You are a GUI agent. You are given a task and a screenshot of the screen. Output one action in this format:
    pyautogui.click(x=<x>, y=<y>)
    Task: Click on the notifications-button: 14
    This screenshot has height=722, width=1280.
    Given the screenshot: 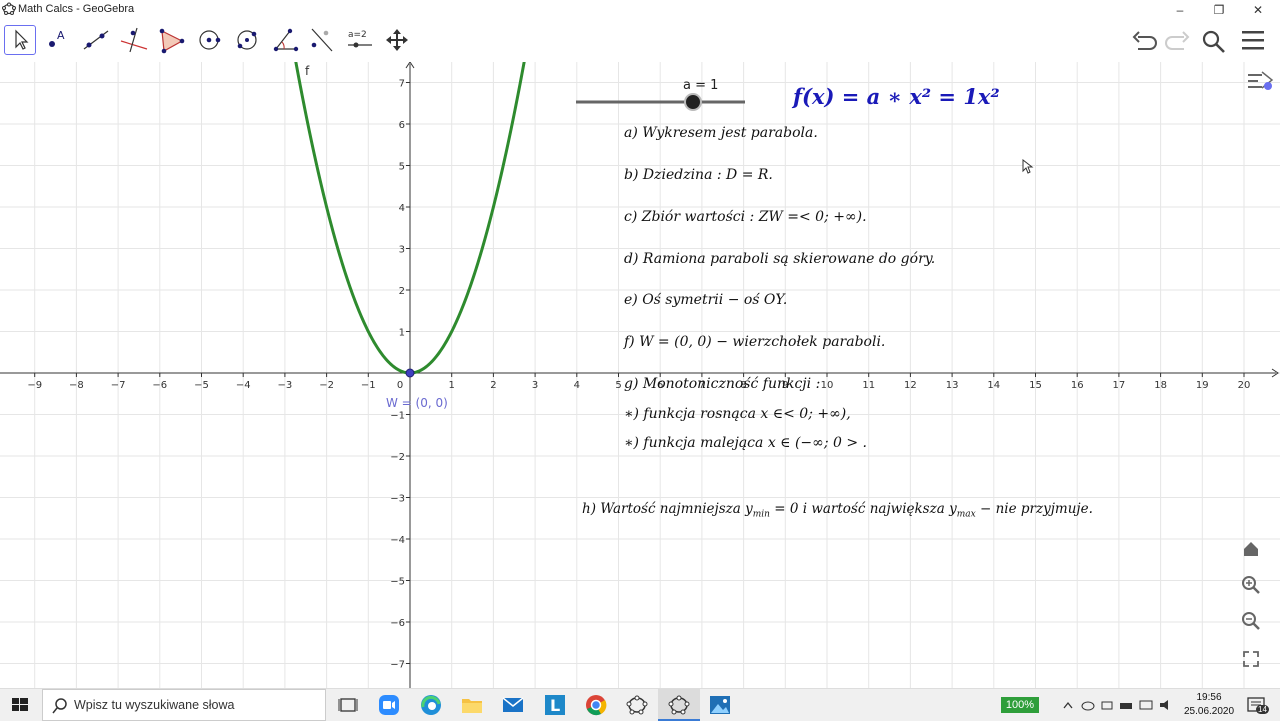 What is the action you would take?
    pyautogui.click(x=1256, y=705)
    